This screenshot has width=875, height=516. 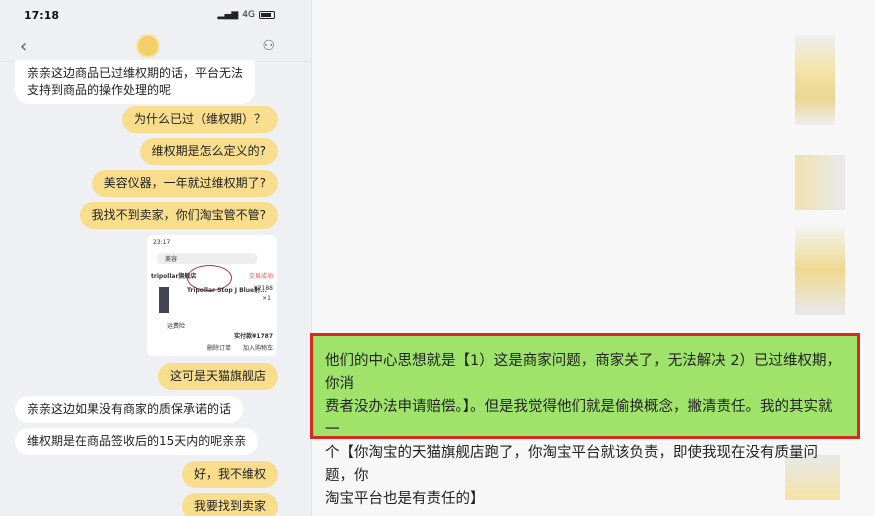 What do you see at coordinates (176, 326) in the screenshot?
I see `order-freight: 运费险` at bounding box center [176, 326].